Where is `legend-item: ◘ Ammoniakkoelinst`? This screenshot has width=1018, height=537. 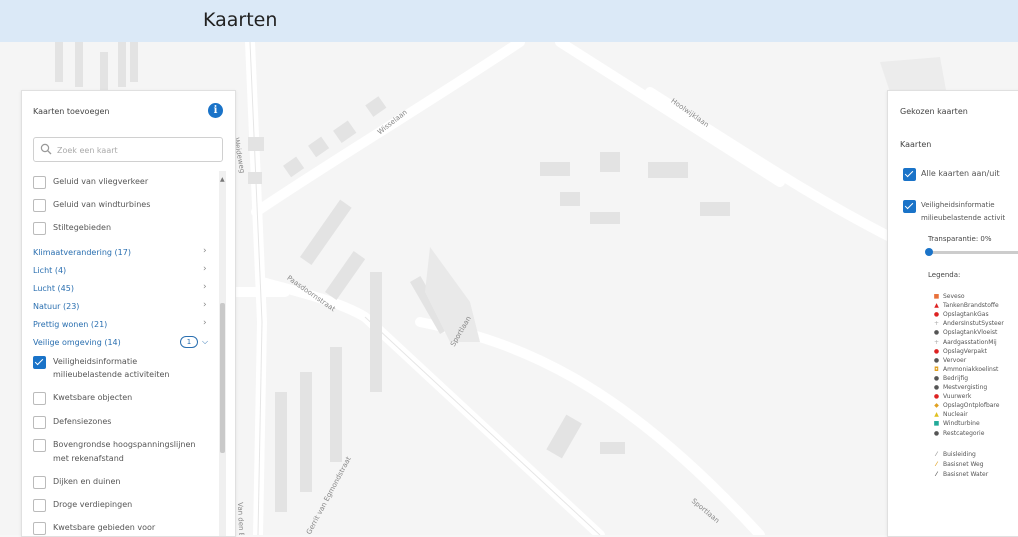
legend-item: ◘ Ammoniakkoelinst is located at coordinates (965, 369).